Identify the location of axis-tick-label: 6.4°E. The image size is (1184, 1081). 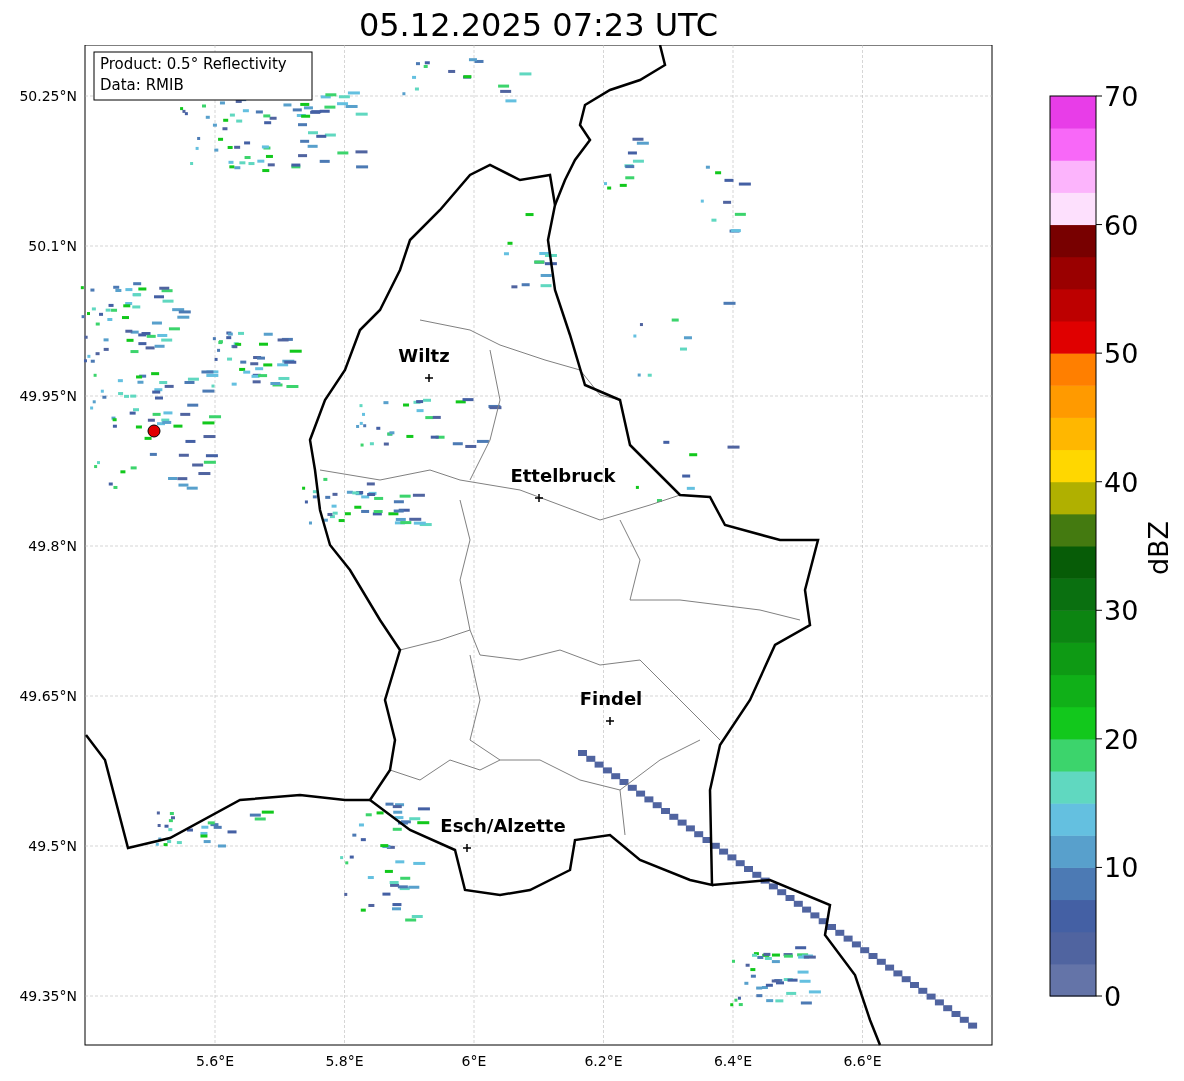
(733, 1061).